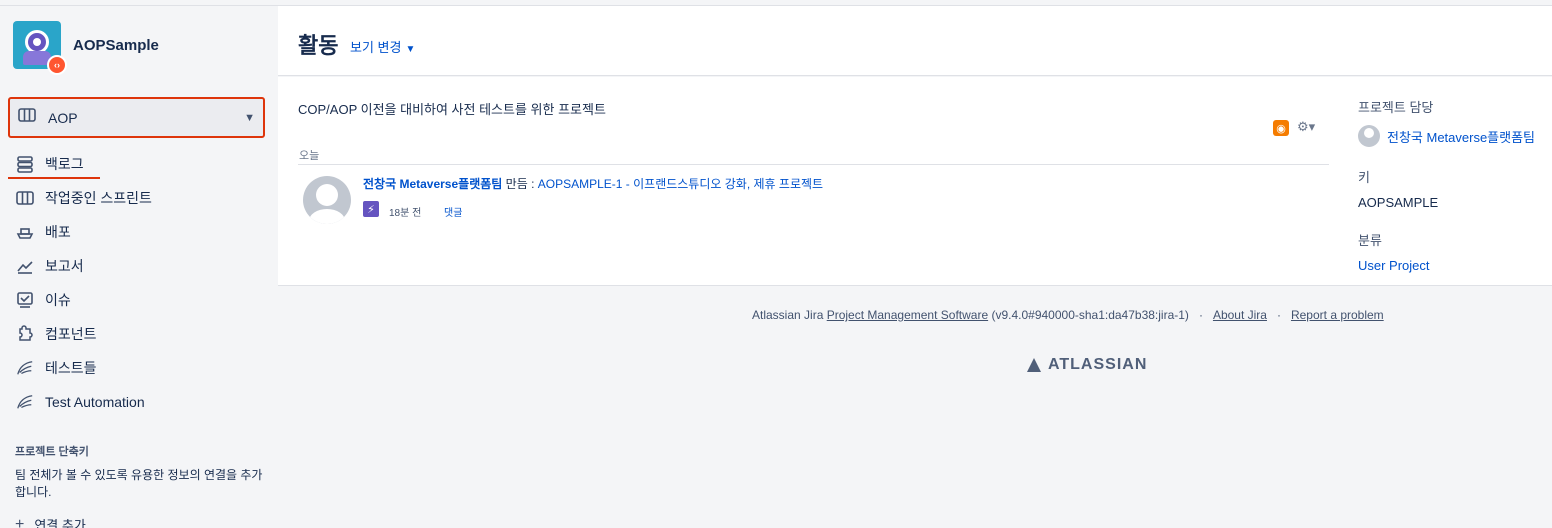 This screenshot has height=528, width=1552. What do you see at coordinates (40, 48) in the screenshot?
I see `project-avatar: ‹›` at bounding box center [40, 48].